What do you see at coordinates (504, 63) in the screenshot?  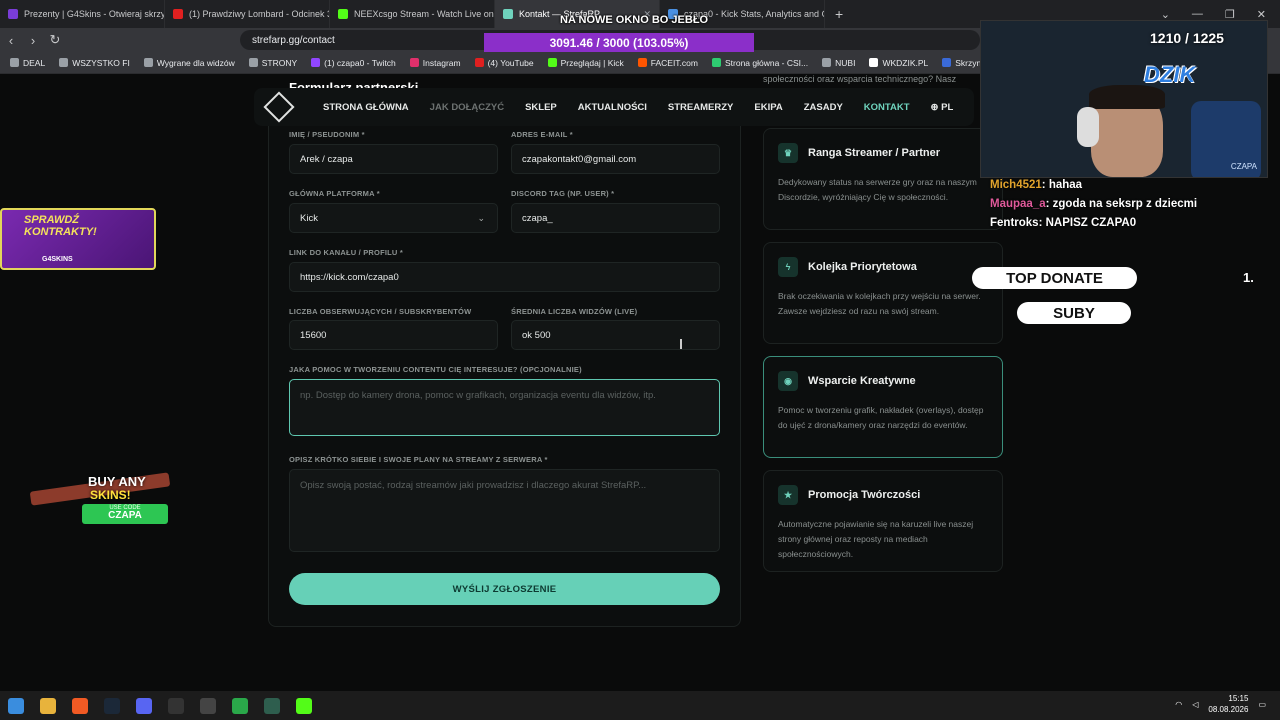 I see `bookmark-item: (4) YouTube` at bounding box center [504, 63].